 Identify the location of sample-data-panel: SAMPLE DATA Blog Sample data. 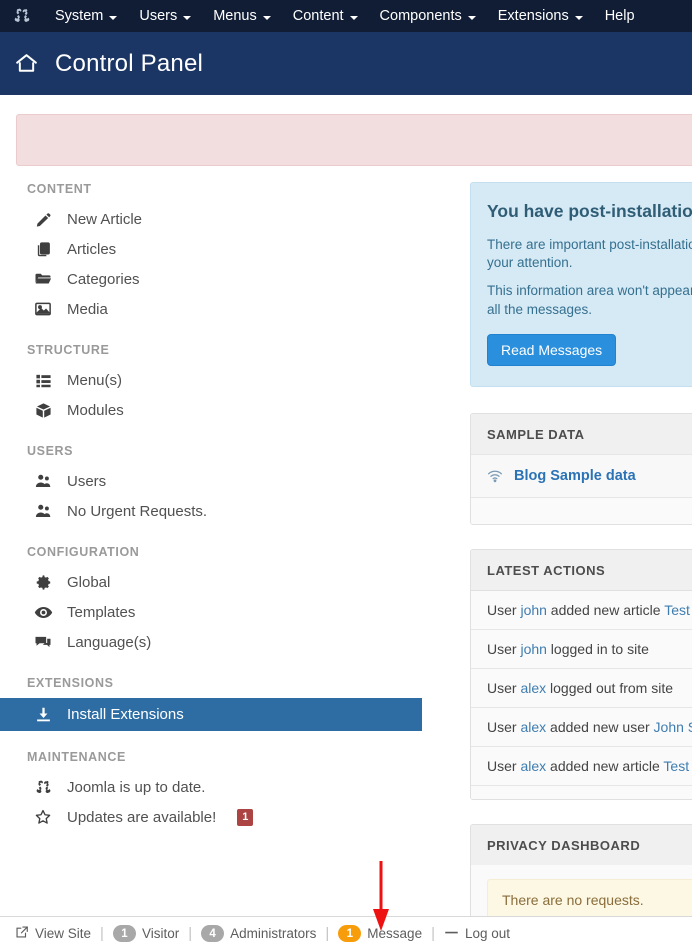
(581, 468).